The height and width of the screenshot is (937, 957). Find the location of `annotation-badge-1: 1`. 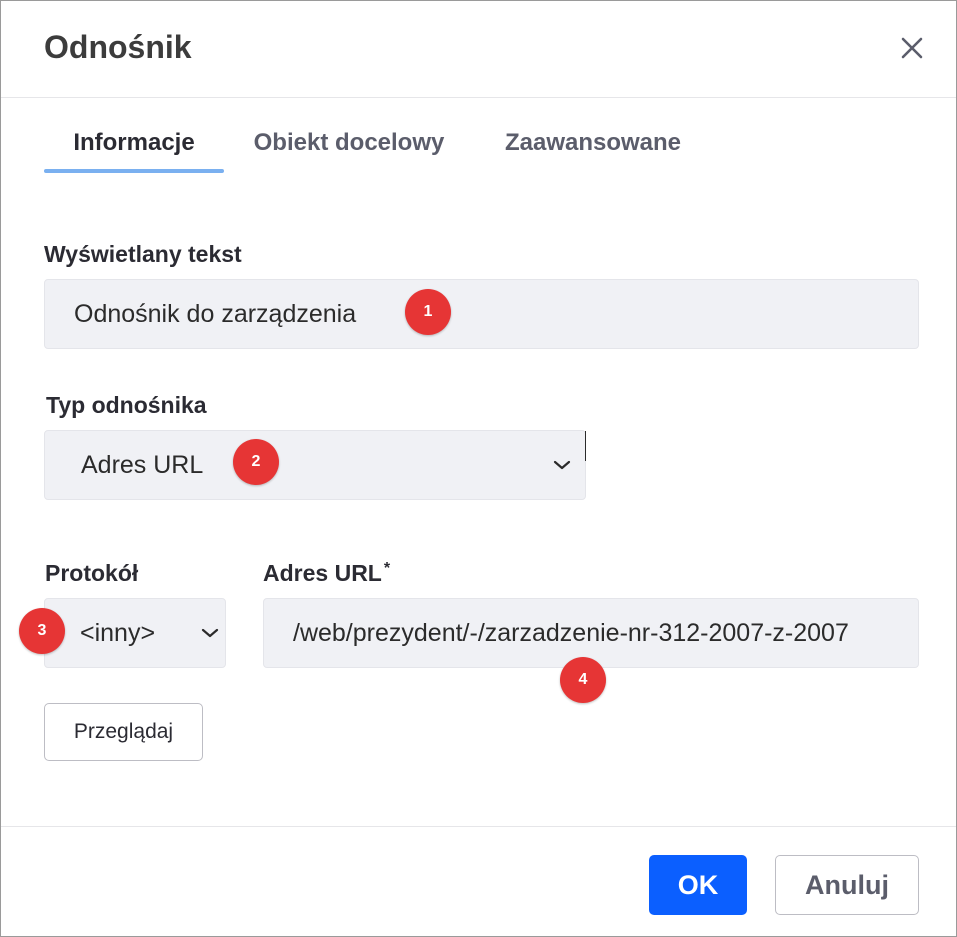

annotation-badge-1: 1 is located at coordinates (428, 312).